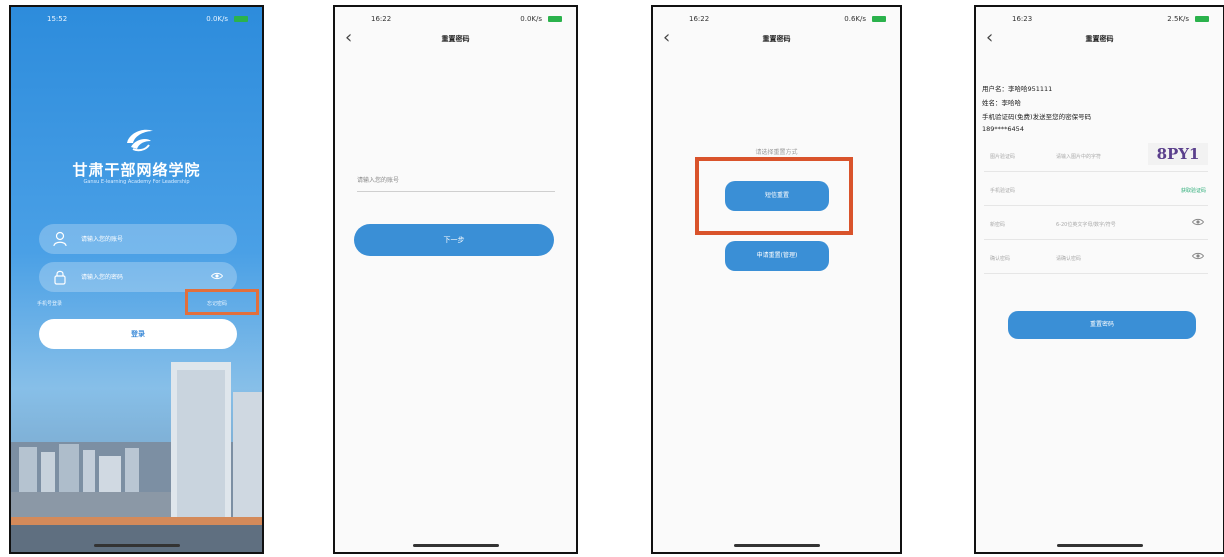 This screenshot has width=1224, height=557. Describe the element at coordinates (1017, 89) in the screenshot. I see `username-text: 用户名：李哈哈951111` at that location.